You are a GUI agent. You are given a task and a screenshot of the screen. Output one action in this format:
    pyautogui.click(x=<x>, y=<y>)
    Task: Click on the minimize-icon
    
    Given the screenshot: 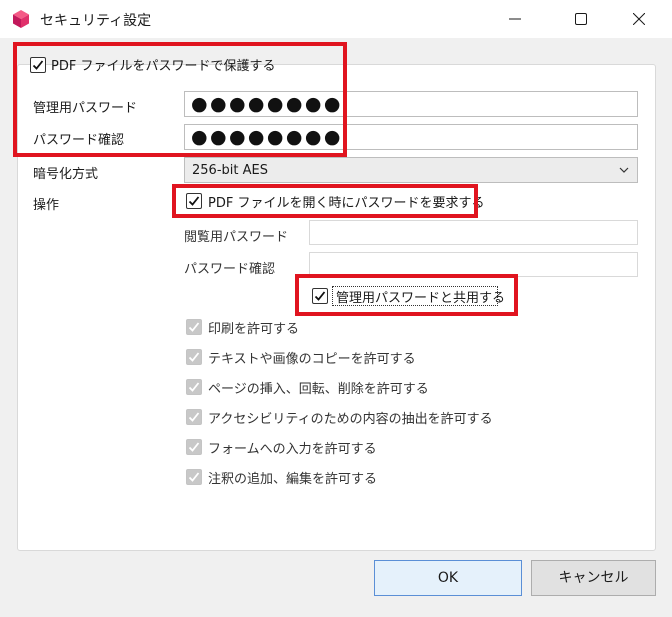 What is the action you would take?
    pyautogui.click(x=515, y=19)
    